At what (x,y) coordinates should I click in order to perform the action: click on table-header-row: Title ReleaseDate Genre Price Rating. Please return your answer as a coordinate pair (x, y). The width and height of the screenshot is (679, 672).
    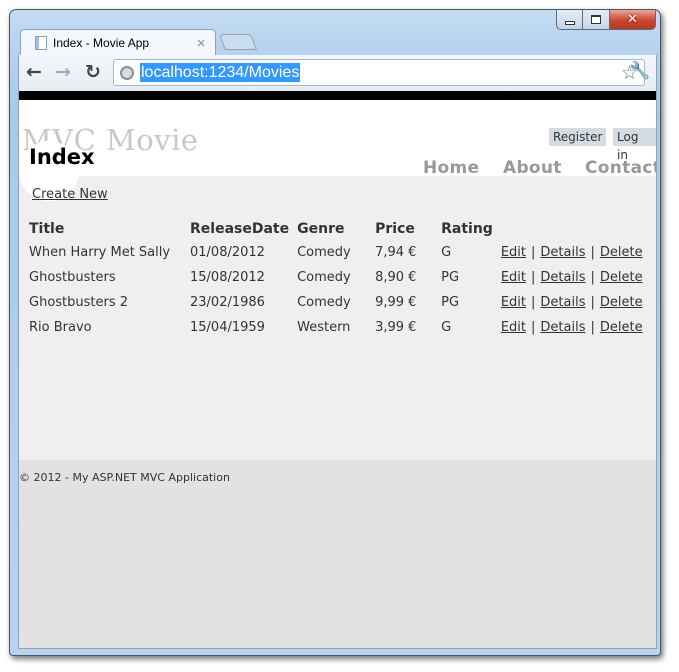
    Looking at the image, I should click on (336, 229).